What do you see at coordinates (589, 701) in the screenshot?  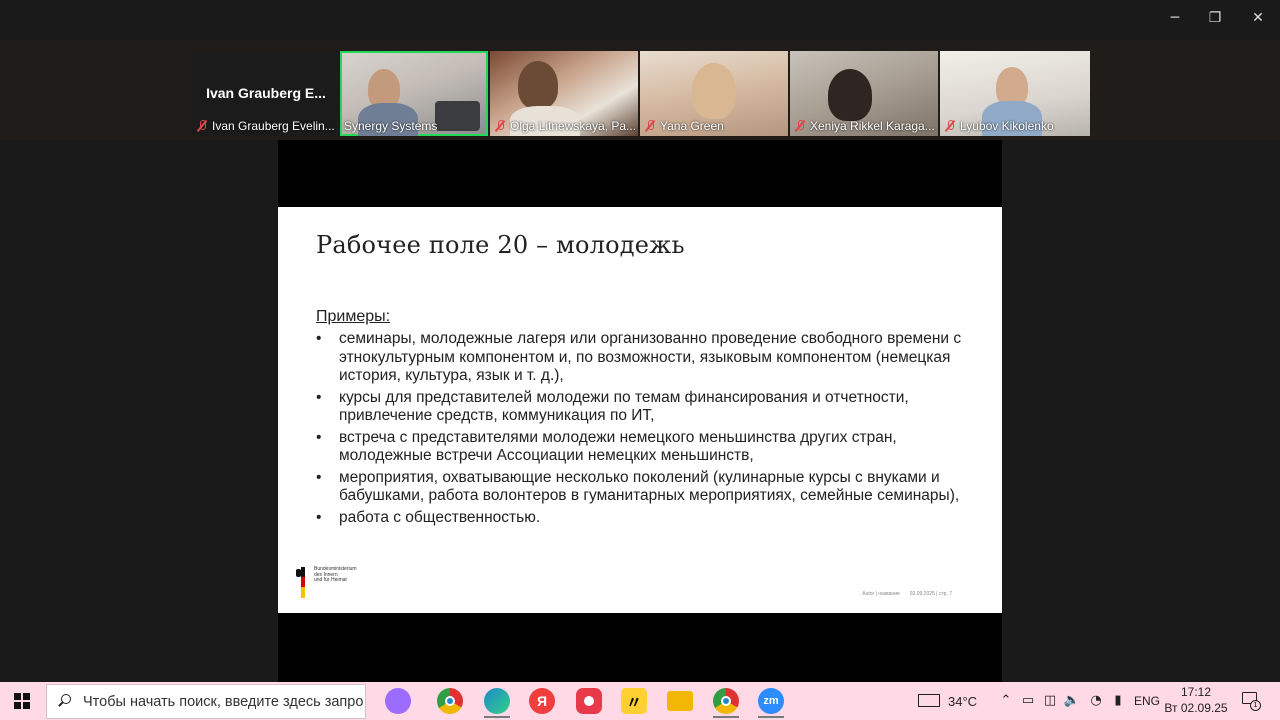 I see `yandex-music-icon` at bounding box center [589, 701].